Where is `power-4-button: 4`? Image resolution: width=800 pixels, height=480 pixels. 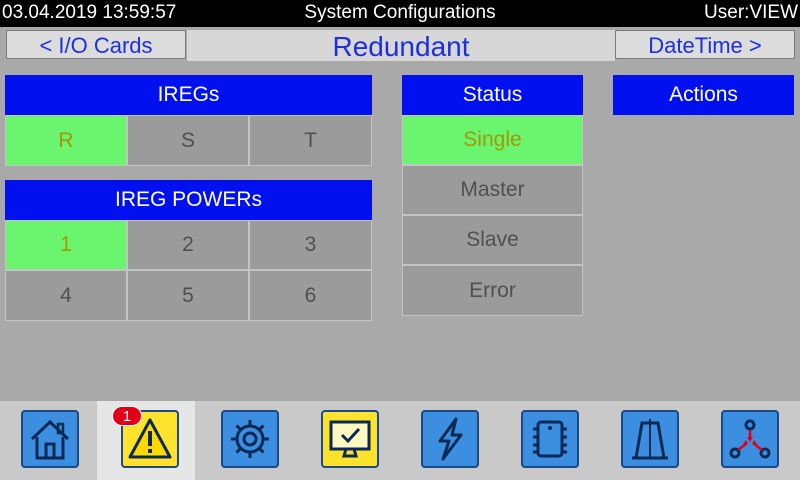 power-4-button: 4 is located at coordinates (66, 295).